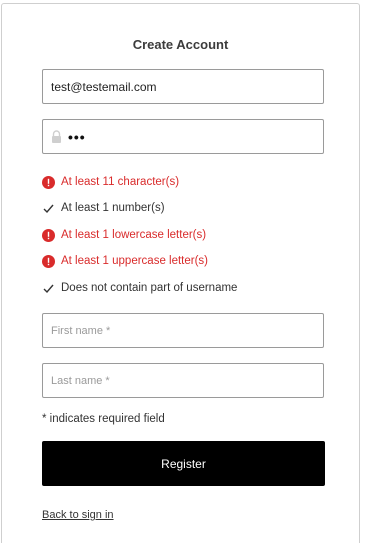 This screenshot has width=365, height=543. I want to click on back-to-sign-in-link: Back to sign in, so click(78, 515).